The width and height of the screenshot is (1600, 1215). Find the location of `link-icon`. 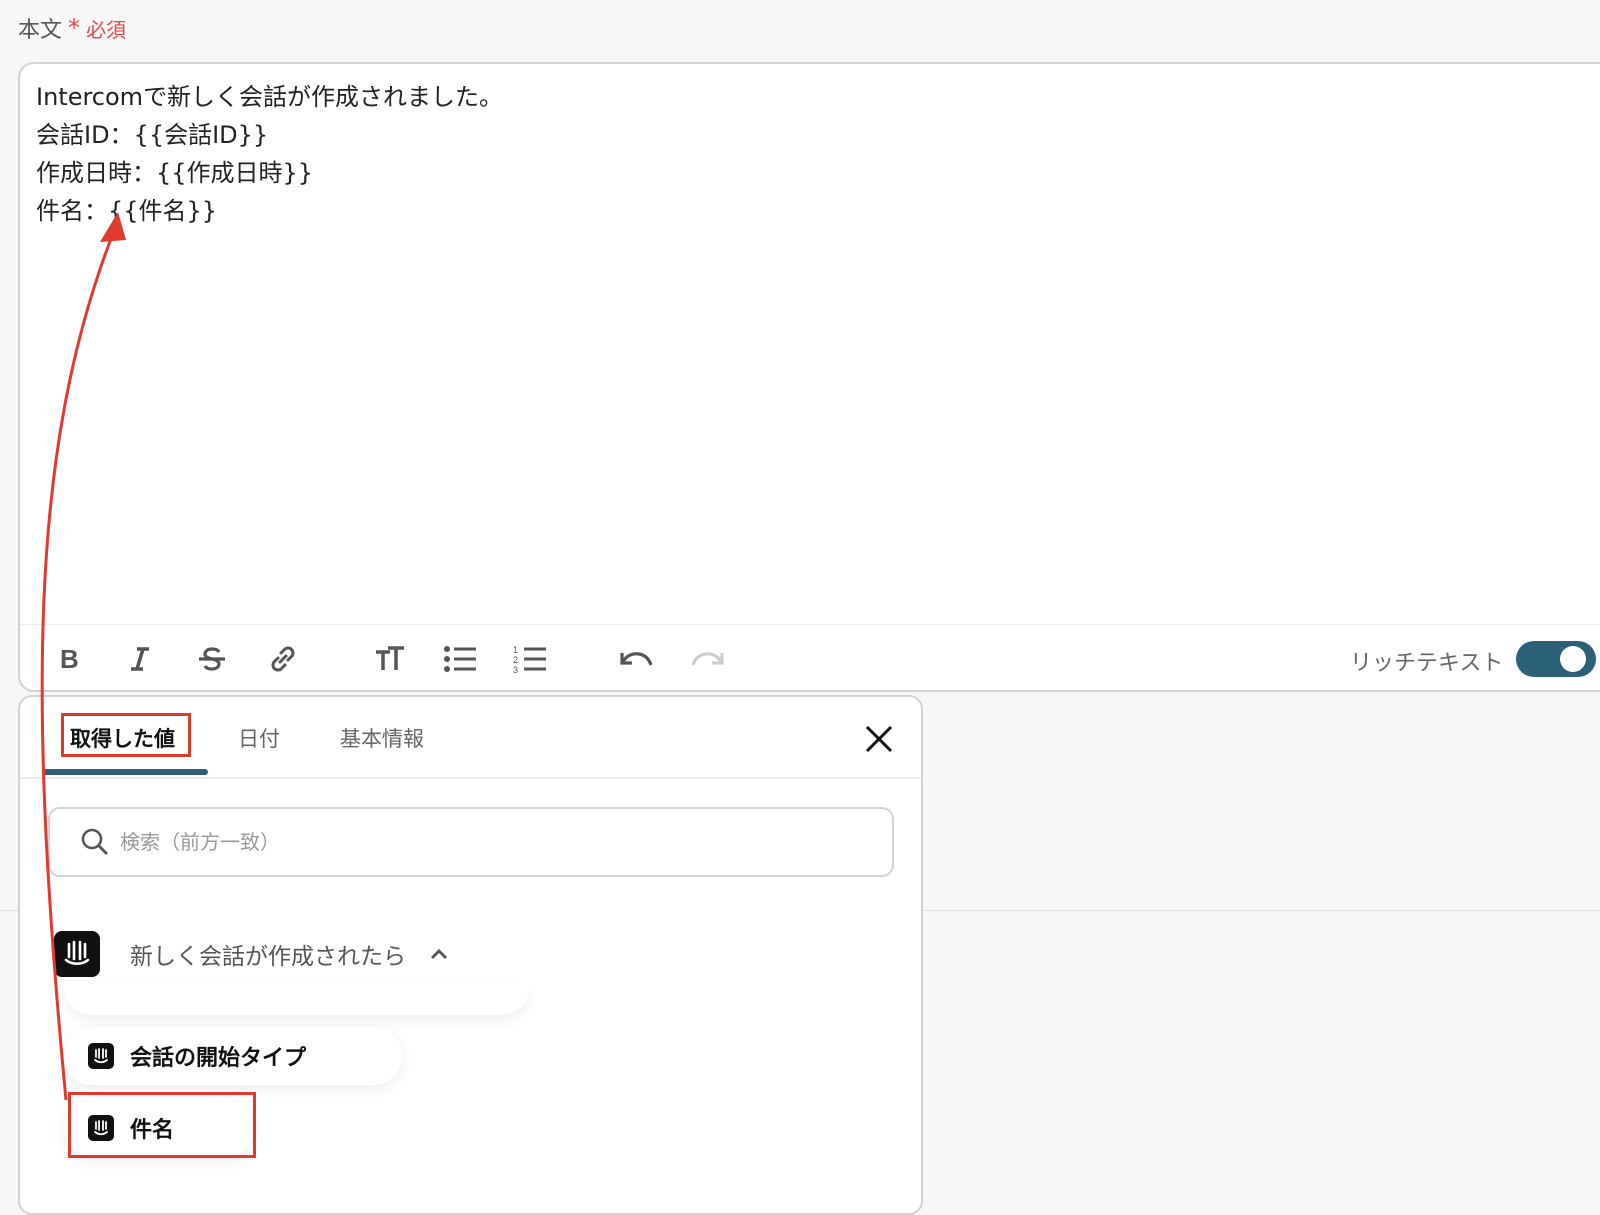

link-icon is located at coordinates (283, 659).